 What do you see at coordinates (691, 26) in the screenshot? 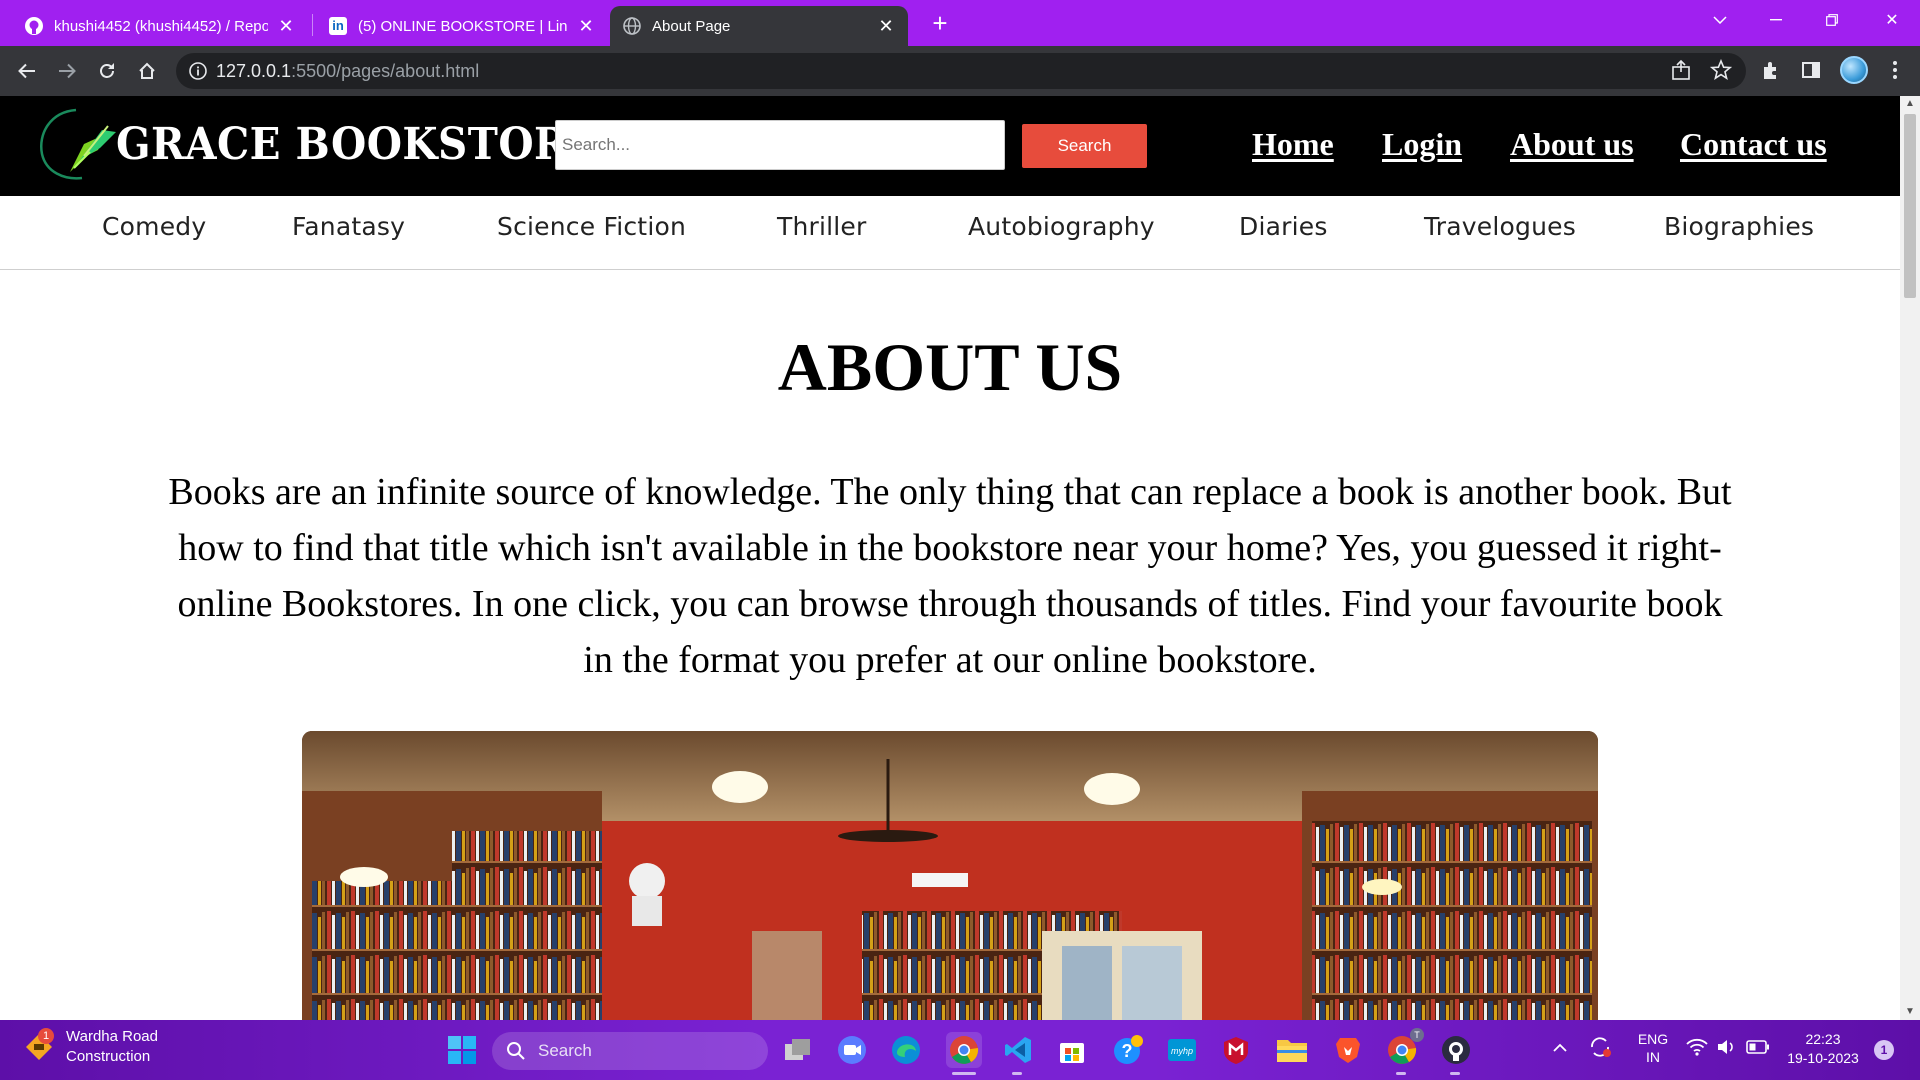
I see `tab-title: About Page` at bounding box center [691, 26].